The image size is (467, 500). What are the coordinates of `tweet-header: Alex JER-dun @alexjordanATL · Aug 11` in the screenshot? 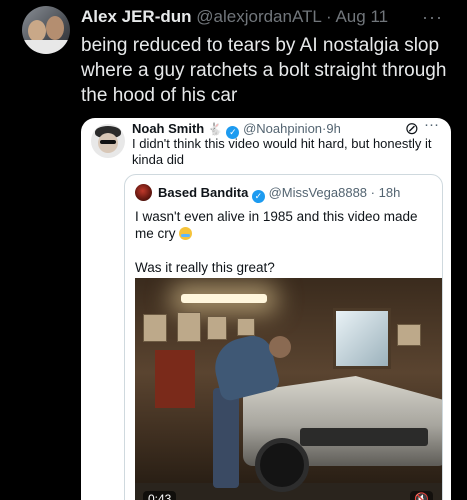 It's located at (234, 17).